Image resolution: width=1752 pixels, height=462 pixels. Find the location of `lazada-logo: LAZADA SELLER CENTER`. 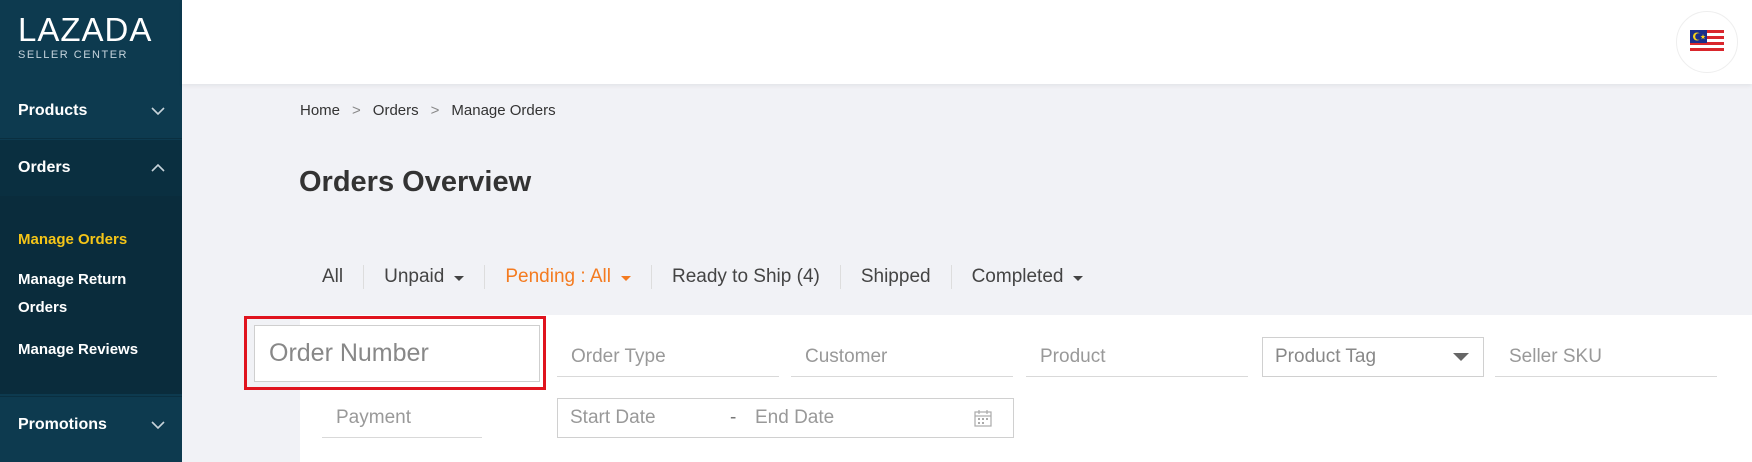

lazada-logo: LAZADA SELLER CENTER is located at coordinates (85, 37).